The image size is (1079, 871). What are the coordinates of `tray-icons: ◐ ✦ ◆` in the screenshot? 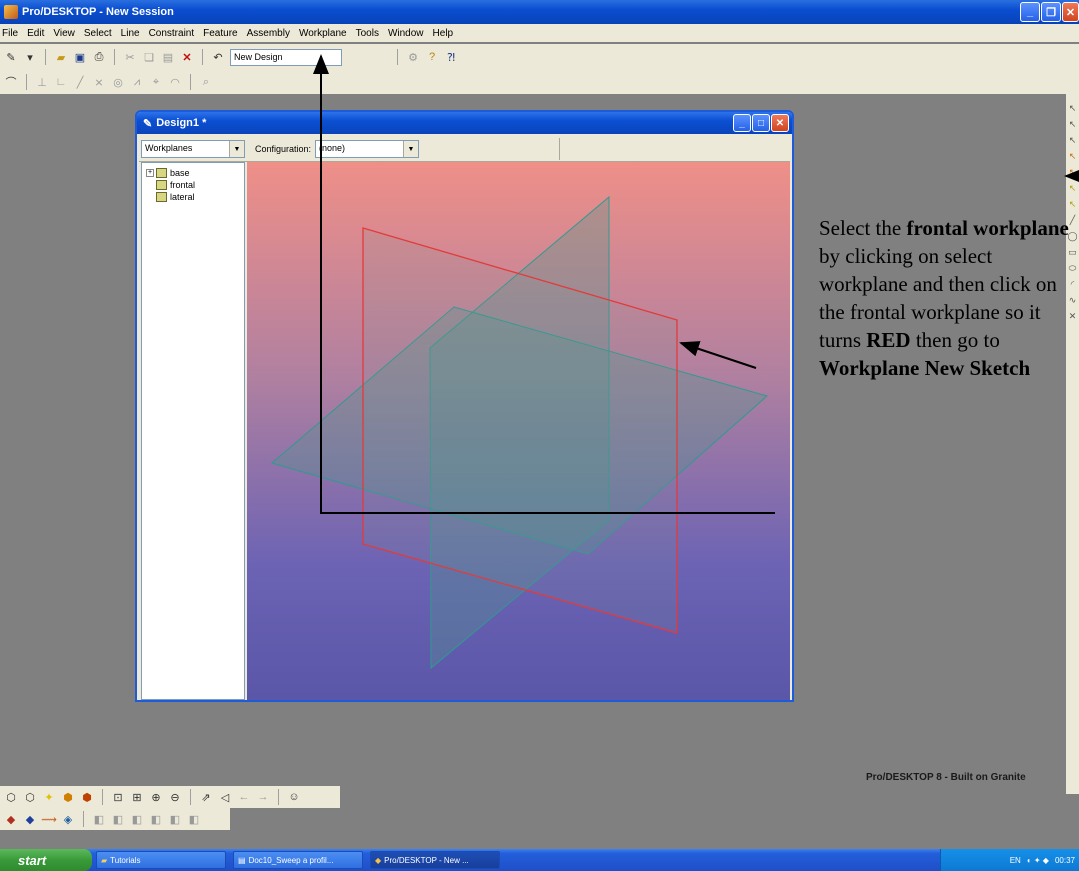 It's located at (1038, 860).